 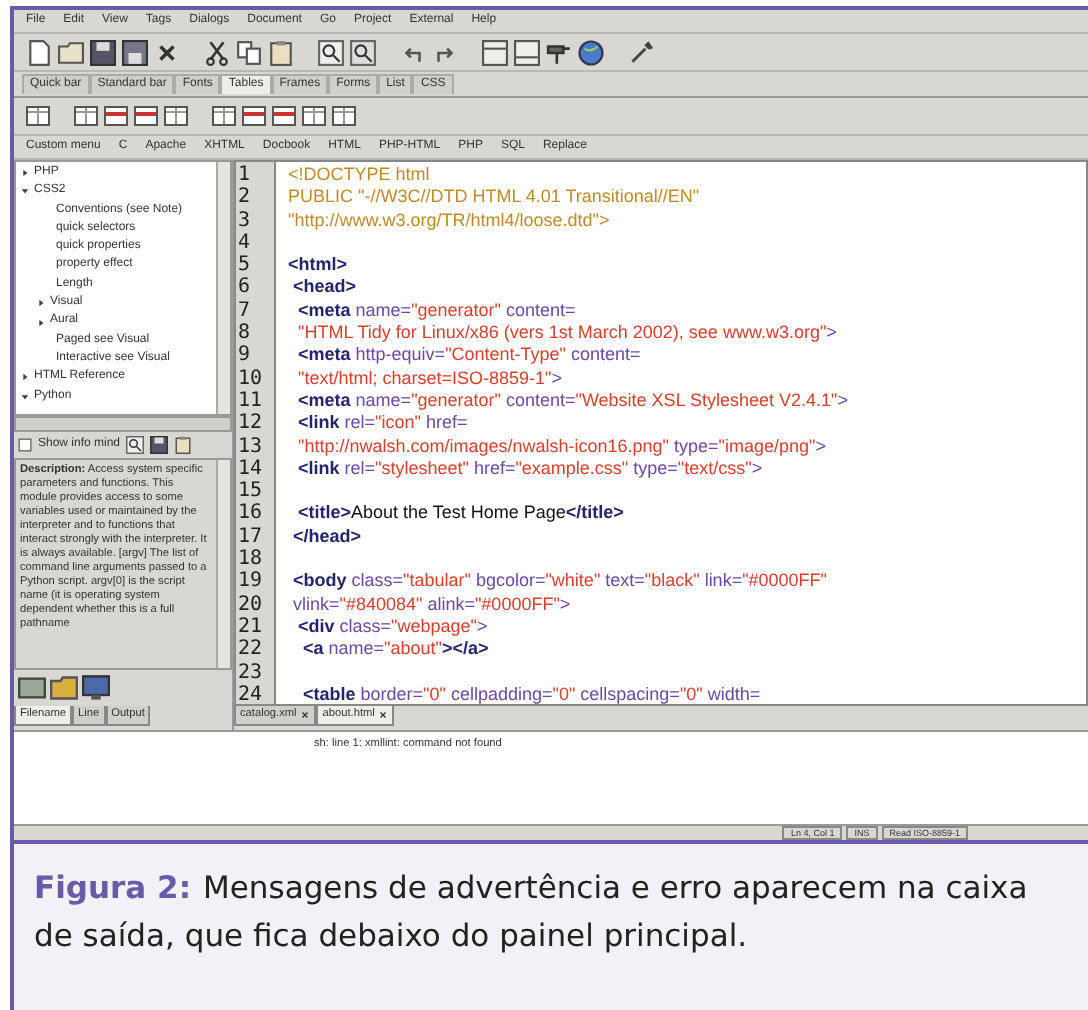 I want to click on line-number: 16, so click(x=250, y=514).